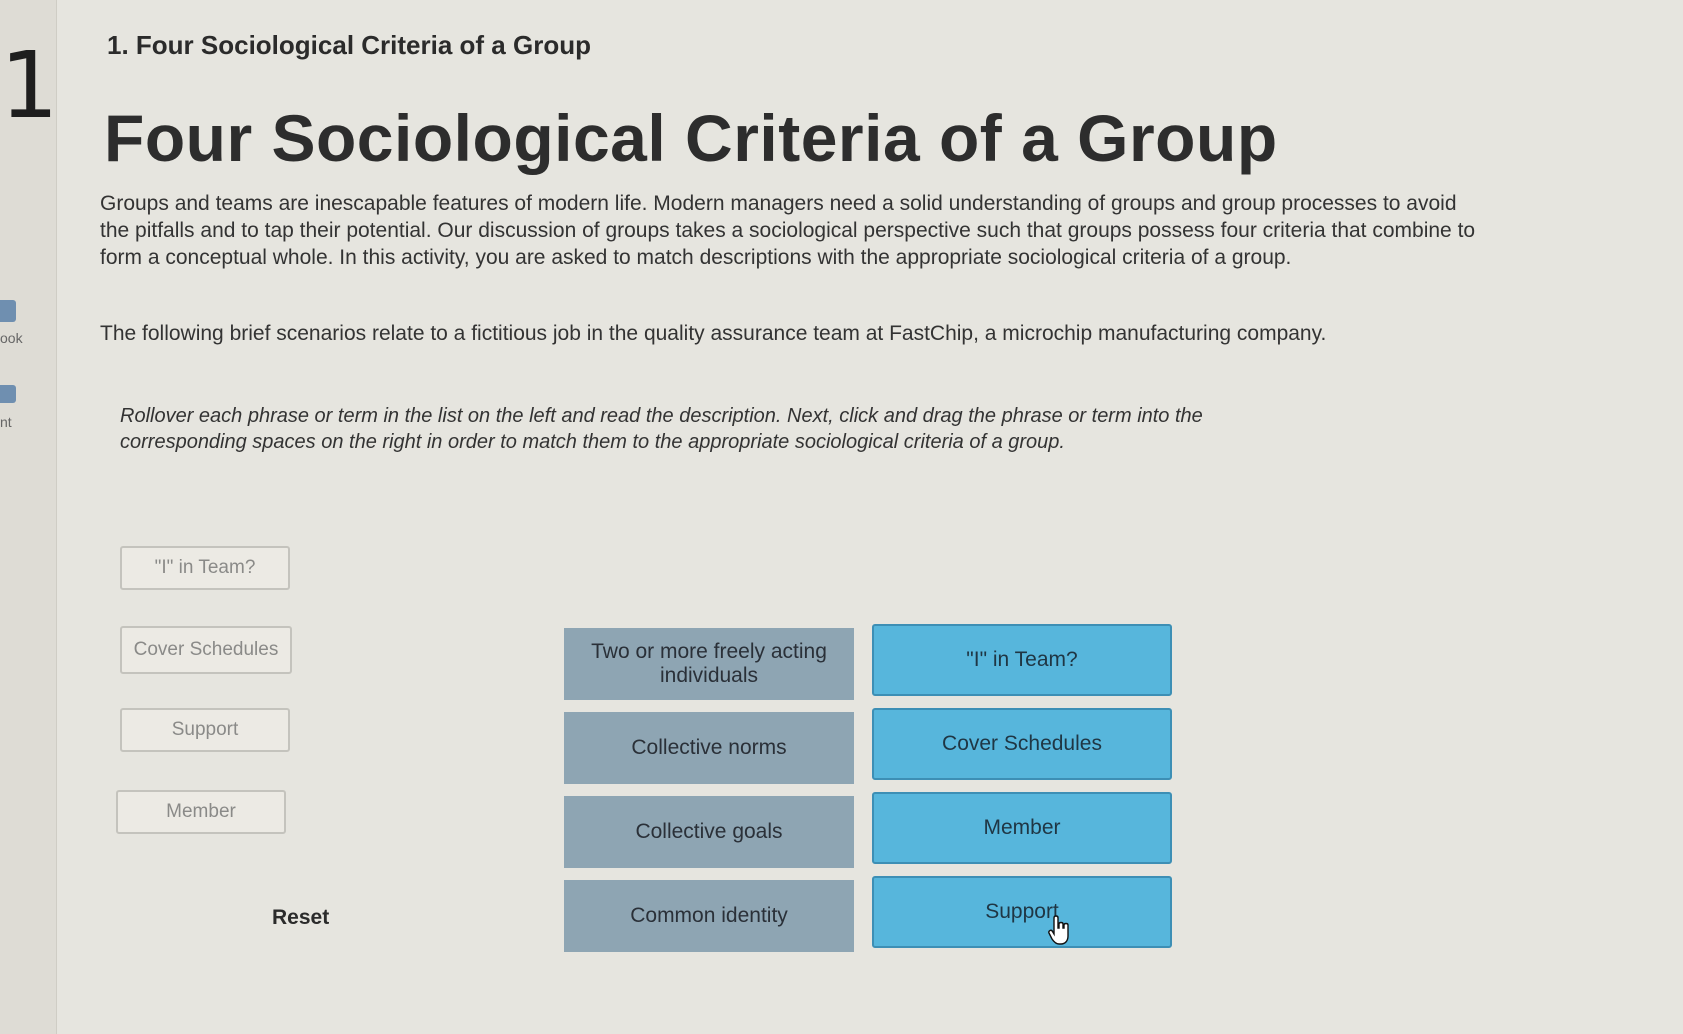 The image size is (1683, 1034). Describe the element at coordinates (691, 138) in the screenshot. I see `page-title: Four Sociological Criteria of a Group` at that location.